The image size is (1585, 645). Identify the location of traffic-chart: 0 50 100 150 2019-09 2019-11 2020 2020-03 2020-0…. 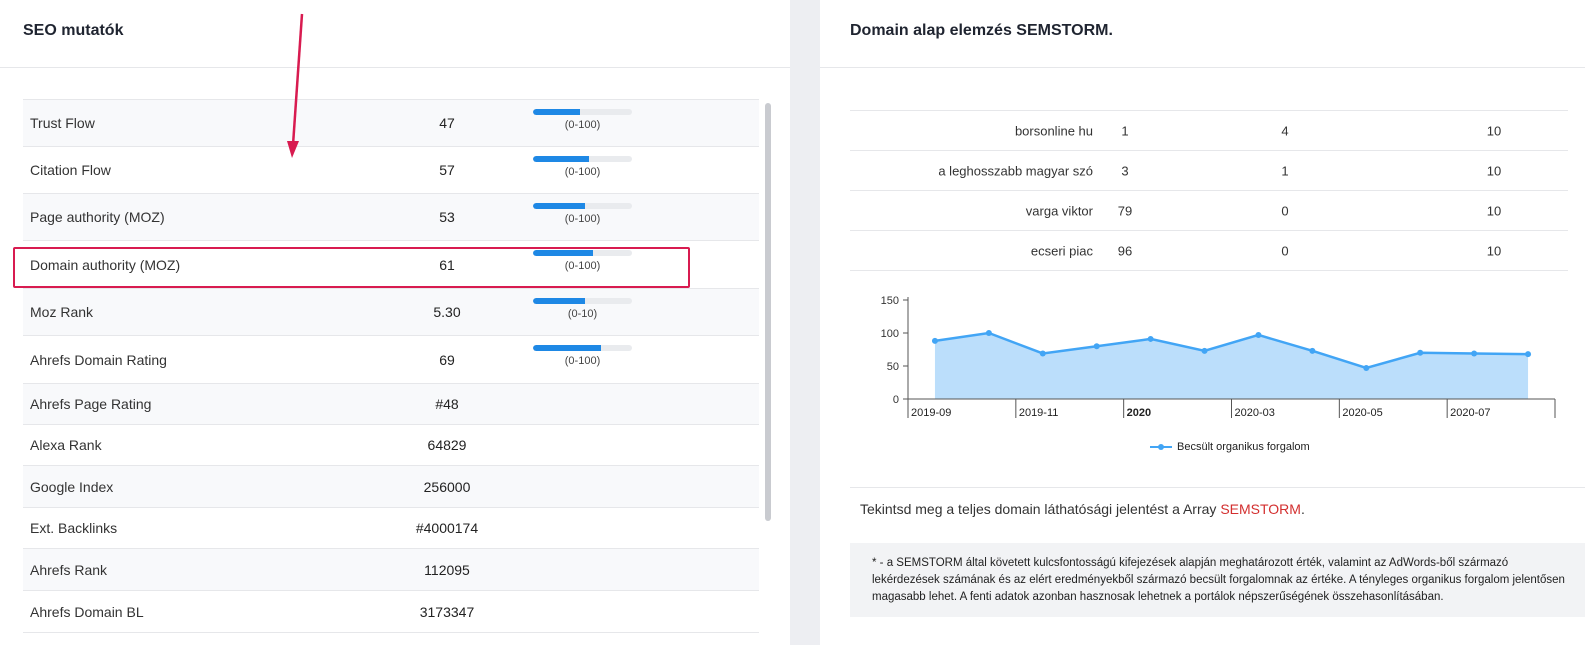
(1218, 357).